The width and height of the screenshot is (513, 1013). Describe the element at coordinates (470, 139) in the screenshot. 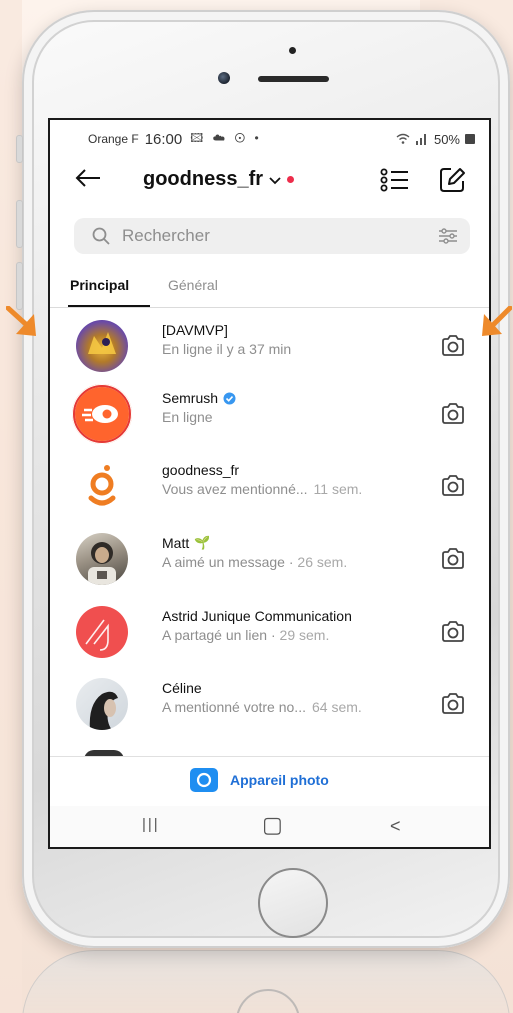

I see `battery-icon` at that location.